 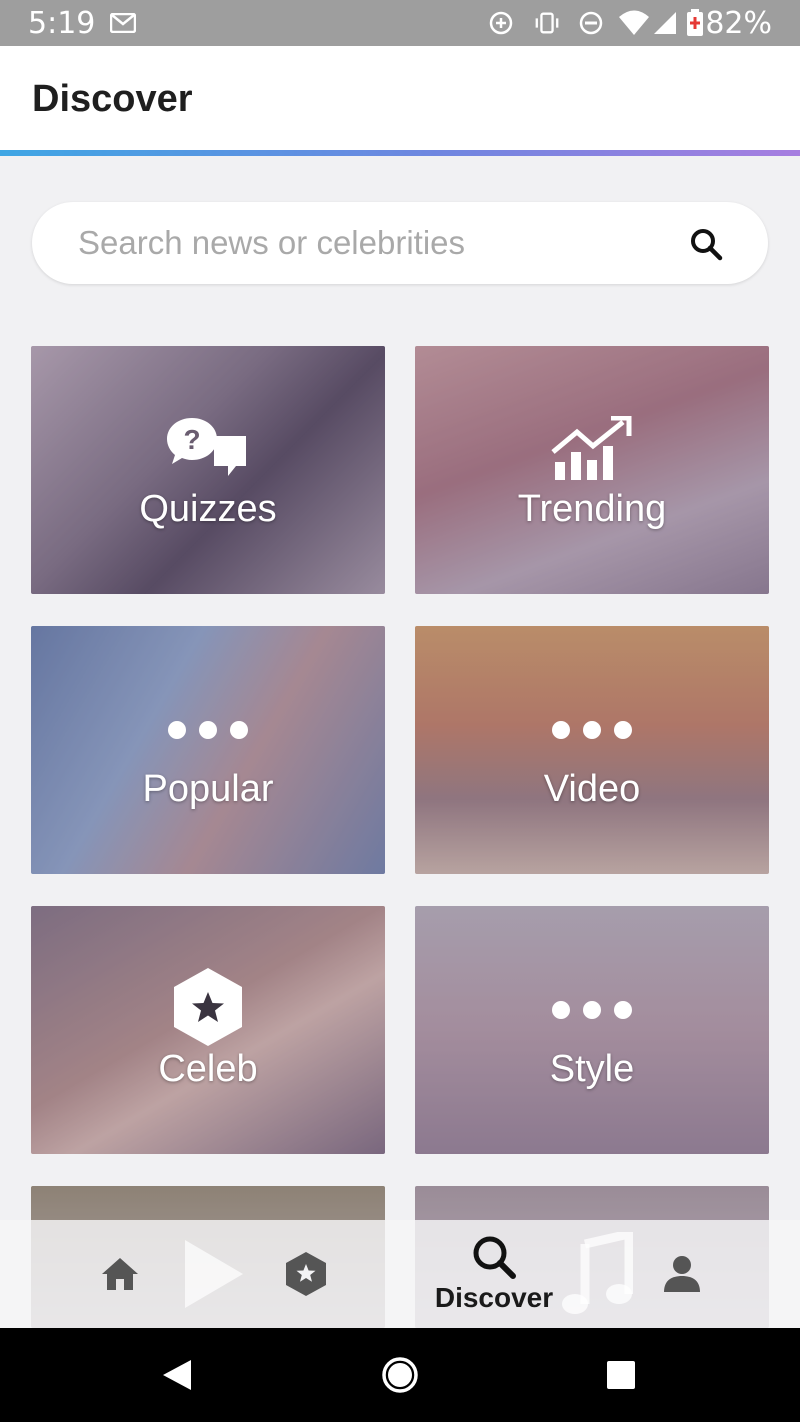 I want to click on tile-label: Popular, so click(x=208, y=789).